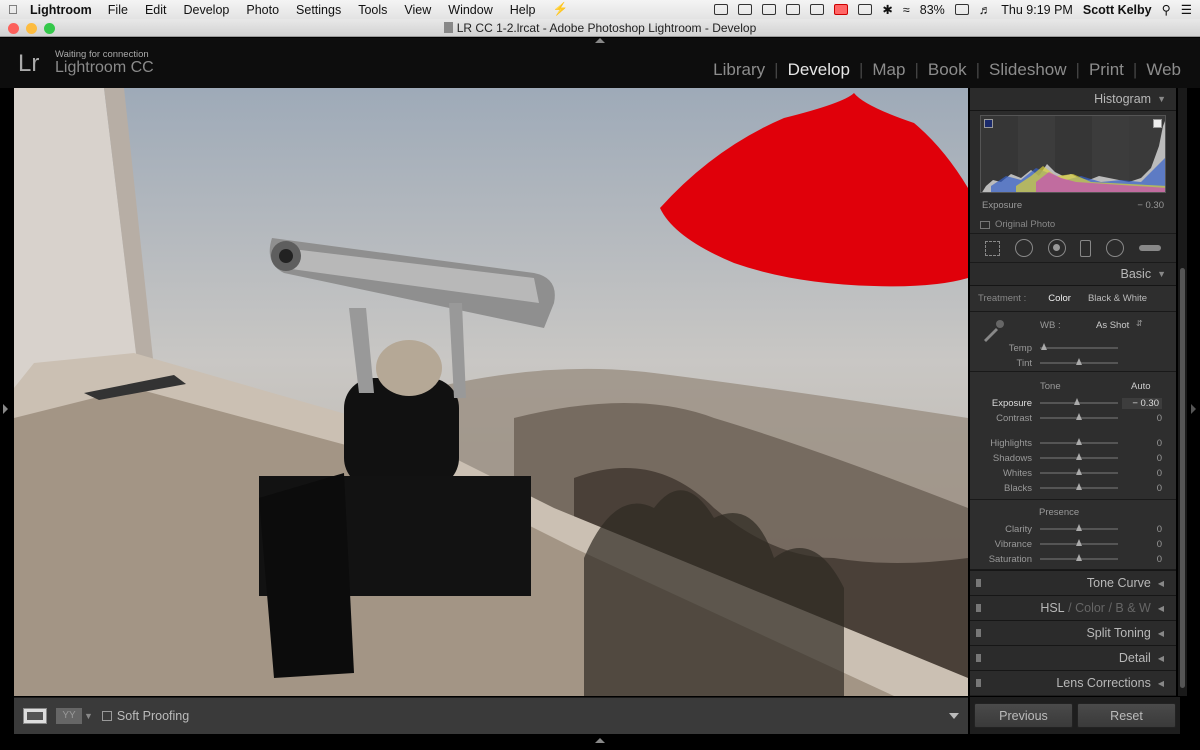 The width and height of the screenshot is (1200, 750). What do you see at coordinates (1073, 274) in the screenshot?
I see `basic-panel-header: Basic ▼` at bounding box center [1073, 274].